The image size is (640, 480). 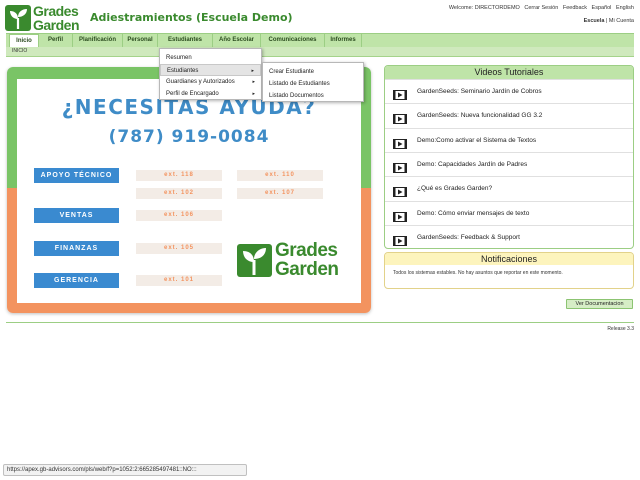 I want to click on tab-estudiantes: Estudiantes, so click(x=185, y=40).